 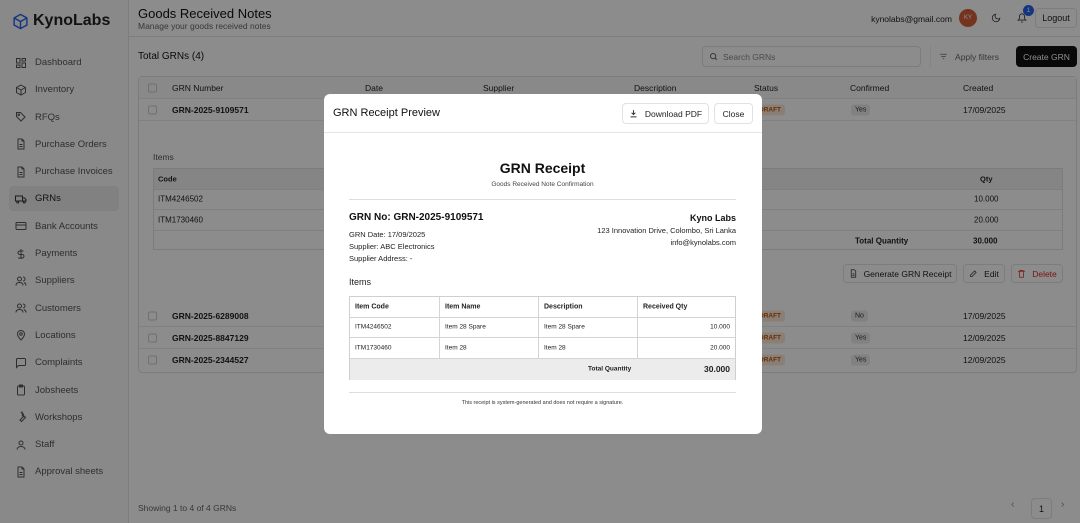 I want to click on receipt-grn-date: GRN Date: 17/09/2025, so click(x=387, y=234).